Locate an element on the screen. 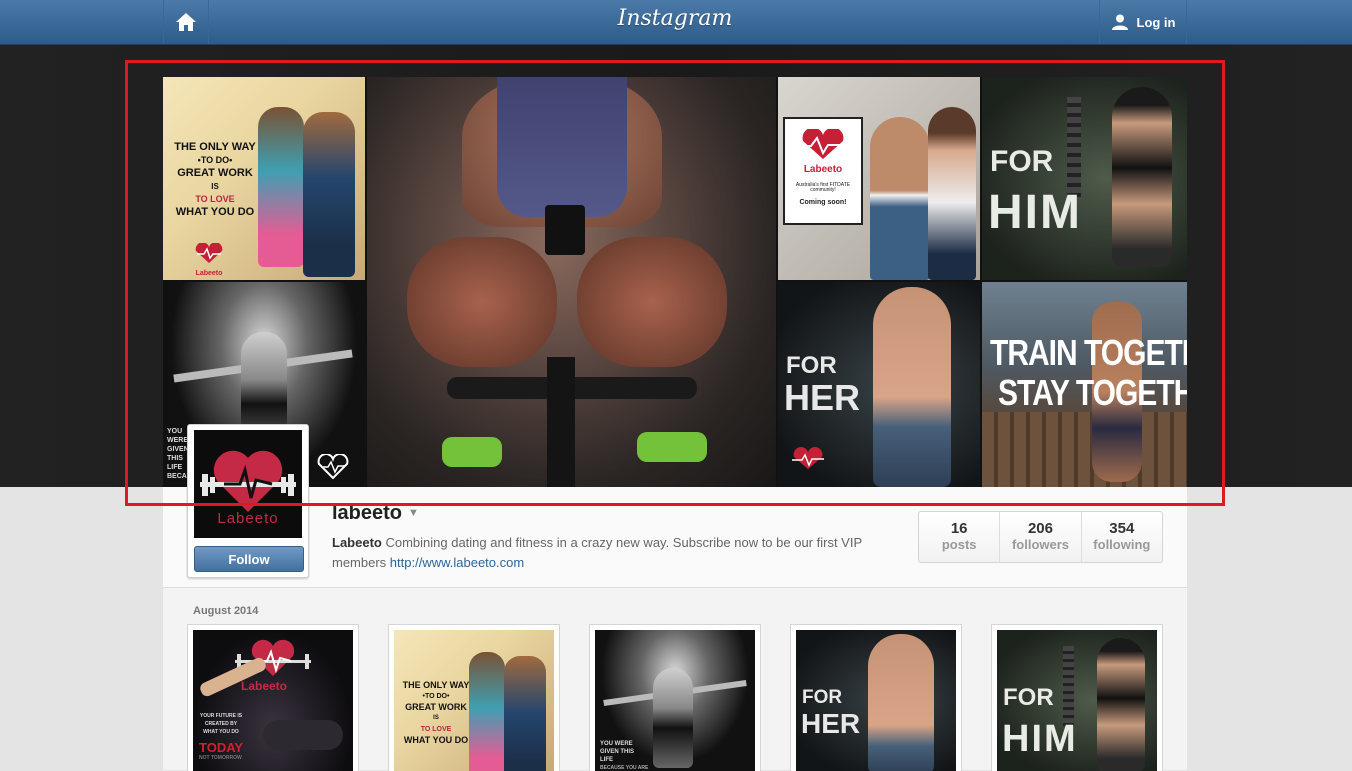 The height and width of the screenshot is (771, 1352). top-bar-inner: Instagram Log in is located at coordinates (675, 22).